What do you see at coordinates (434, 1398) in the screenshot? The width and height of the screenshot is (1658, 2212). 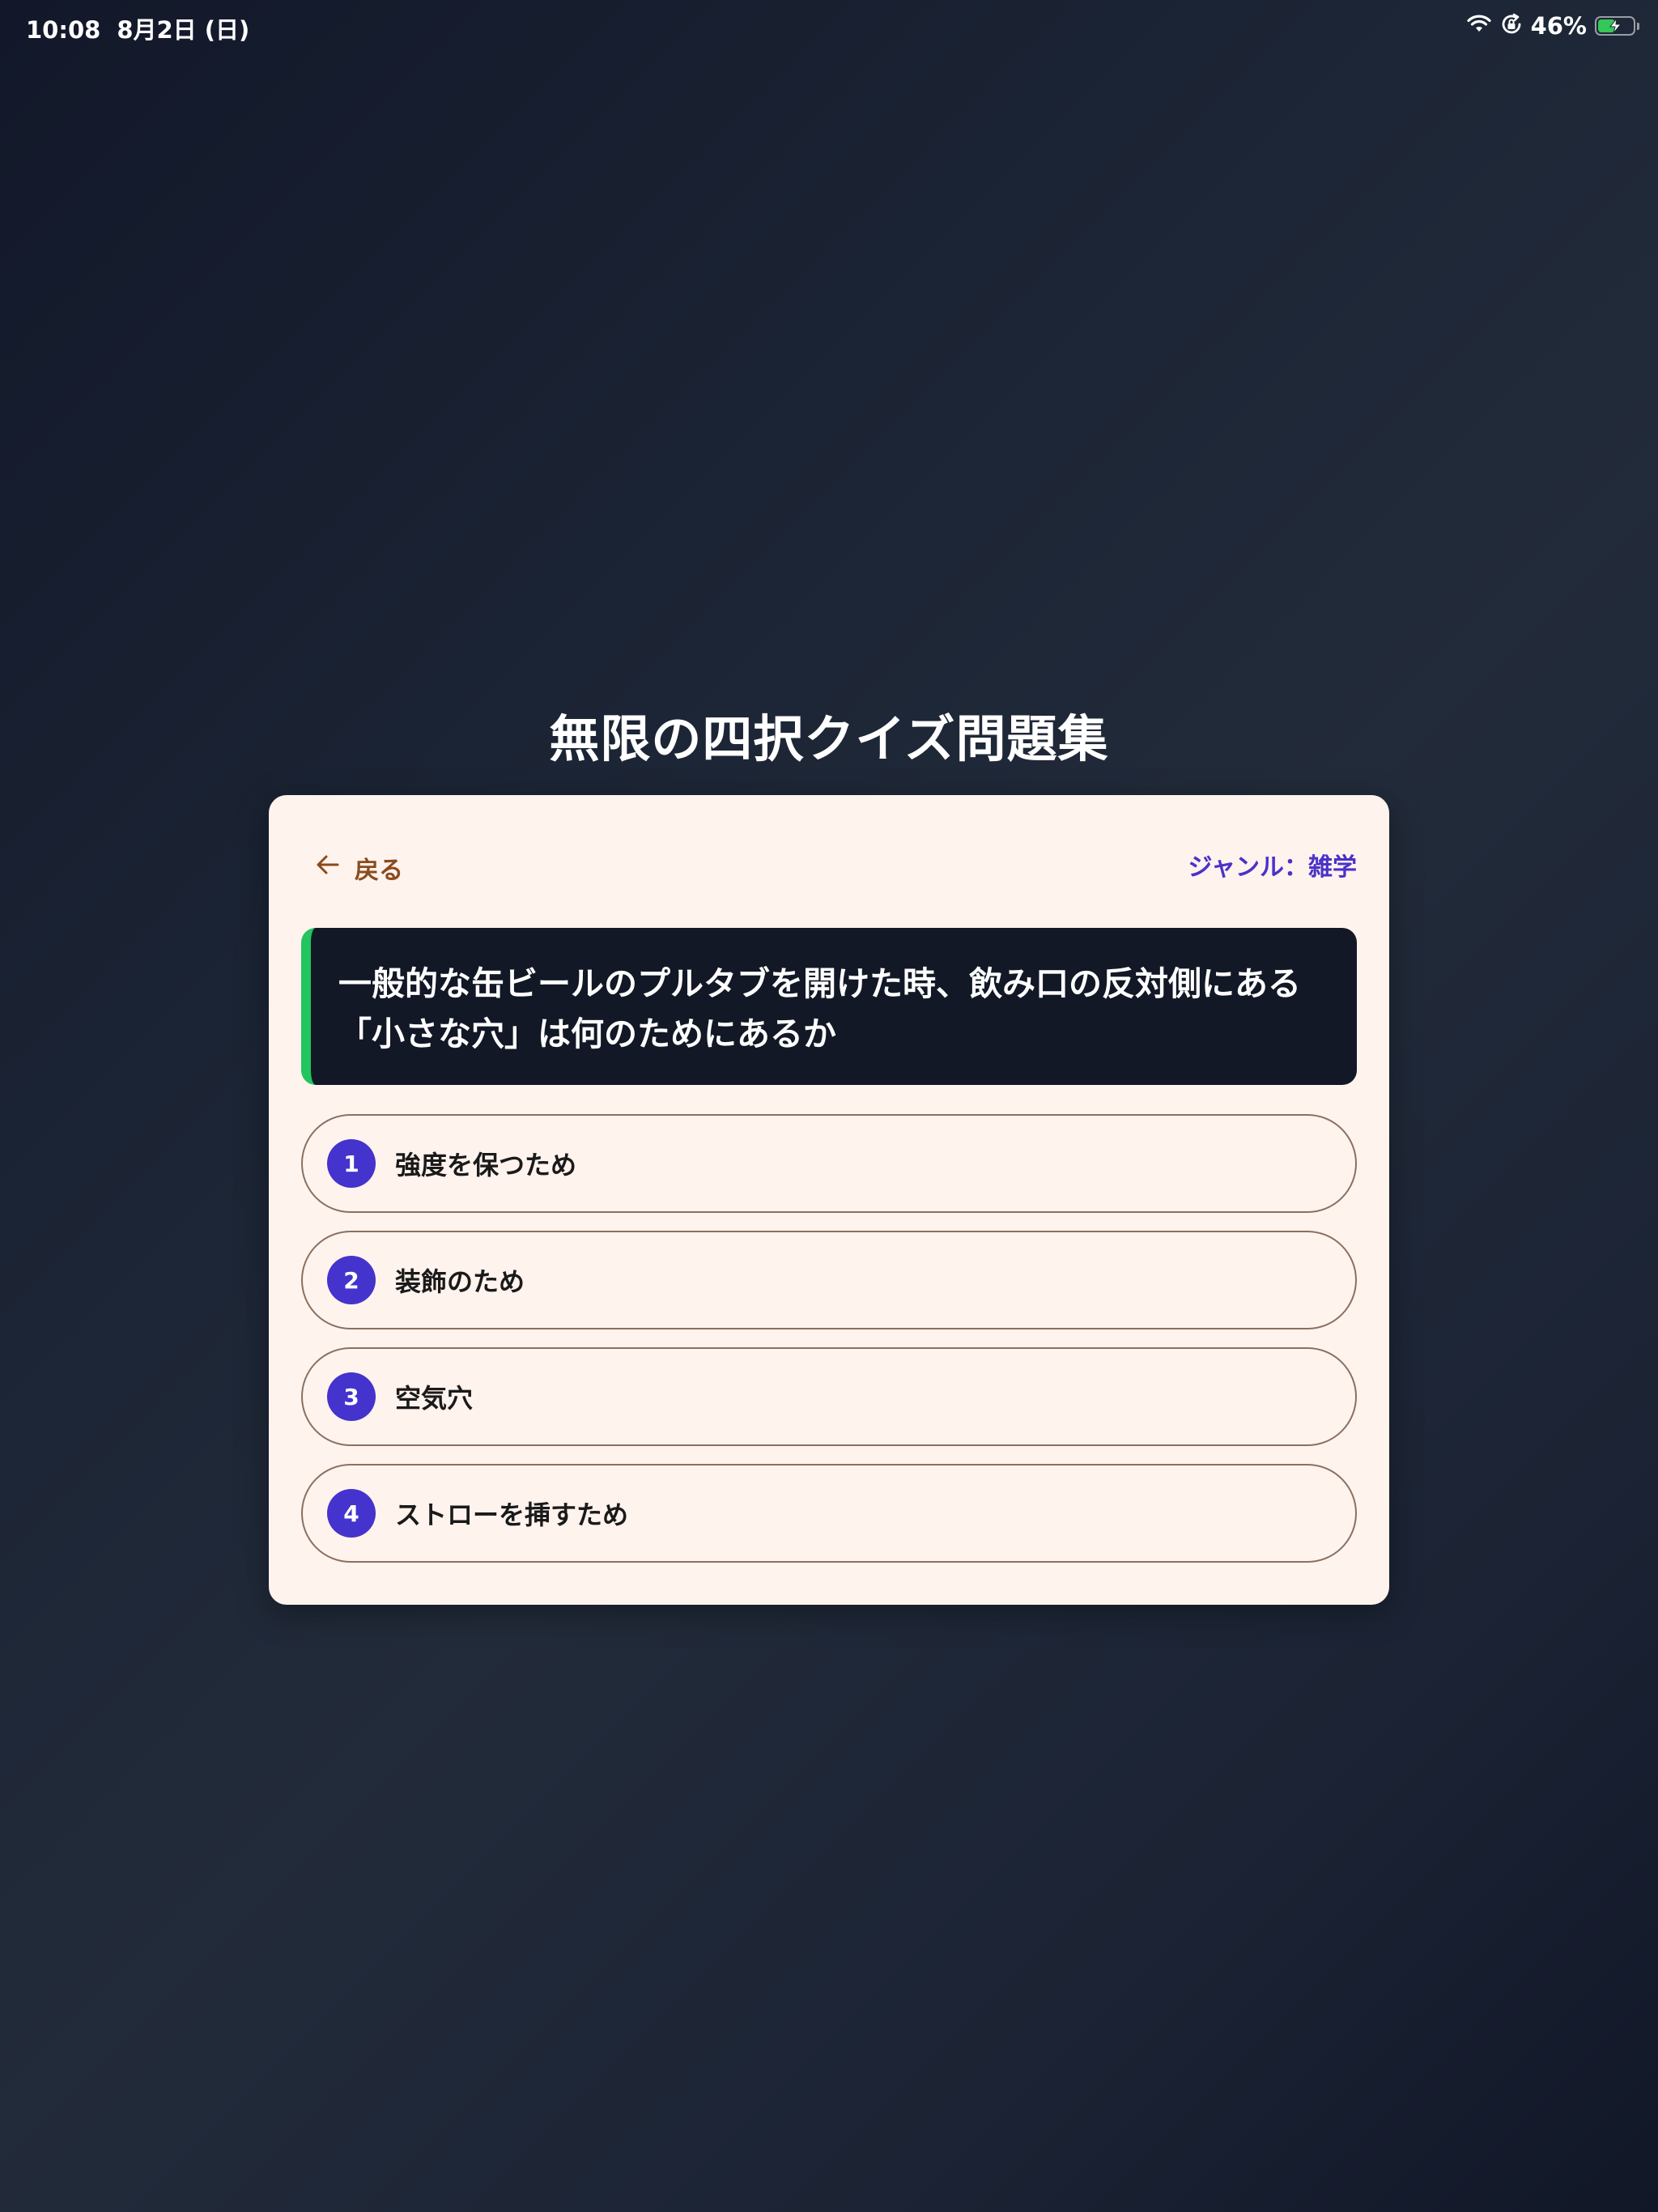 I see `option-label: 空気穴` at bounding box center [434, 1398].